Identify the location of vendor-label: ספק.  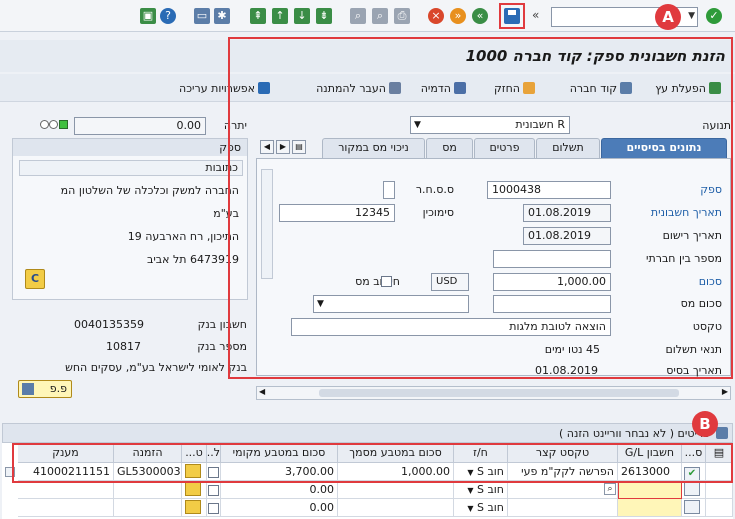
(711, 189).